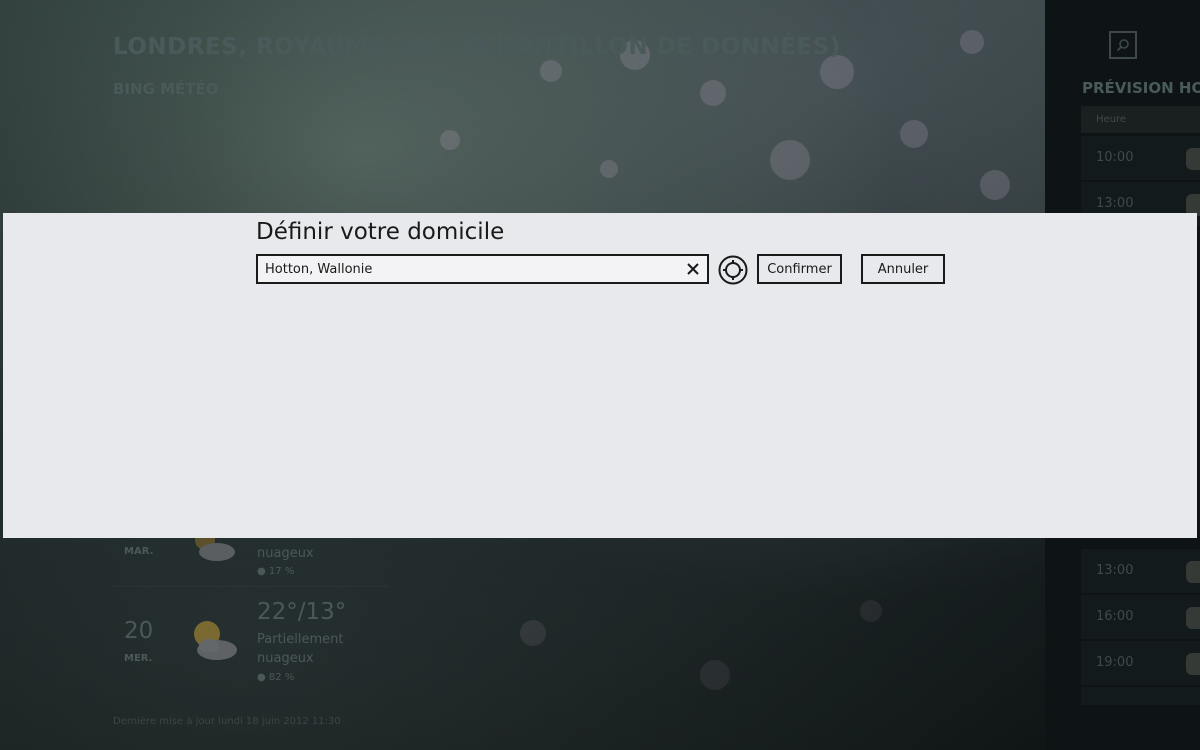 This screenshot has height=750, width=1200. Describe the element at coordinates (1115, 662) in the screenshot. I see `hour-time: 19:00` at that location.